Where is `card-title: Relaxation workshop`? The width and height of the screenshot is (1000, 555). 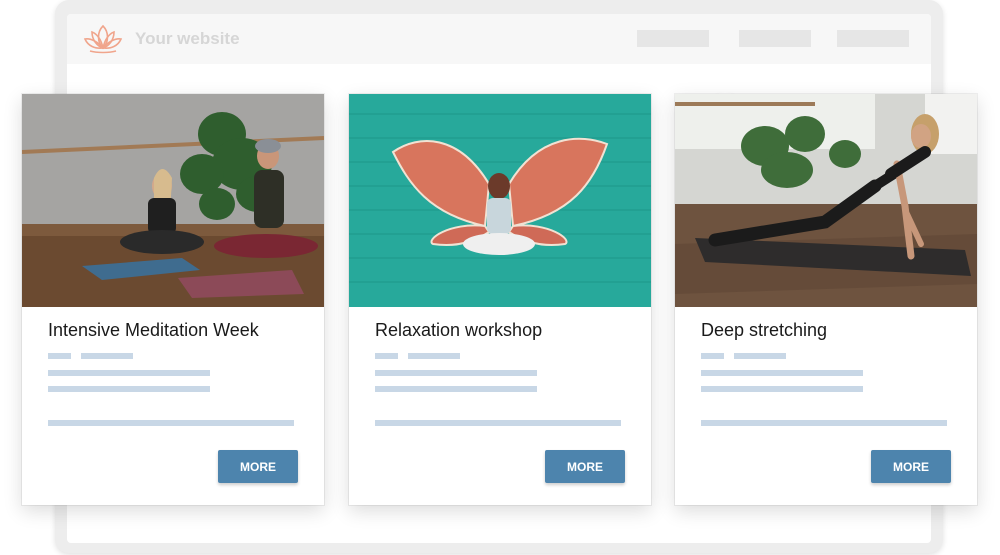 card-title: Relaxation workshop is located at coordinates (458, 330).